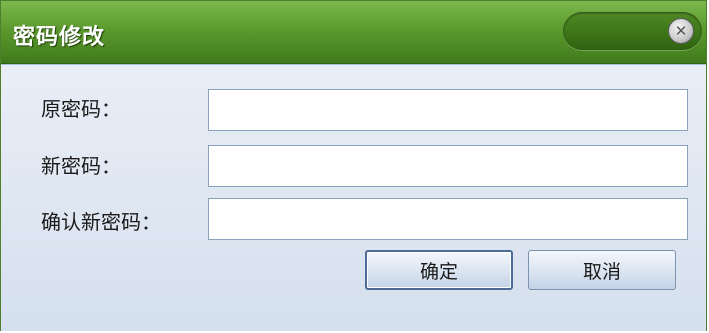 The image size is (709, 333). Describe the element at coordinates (101, 222) in the screenshot. I see `confirm-password-label: 确认新密码：` at that location.